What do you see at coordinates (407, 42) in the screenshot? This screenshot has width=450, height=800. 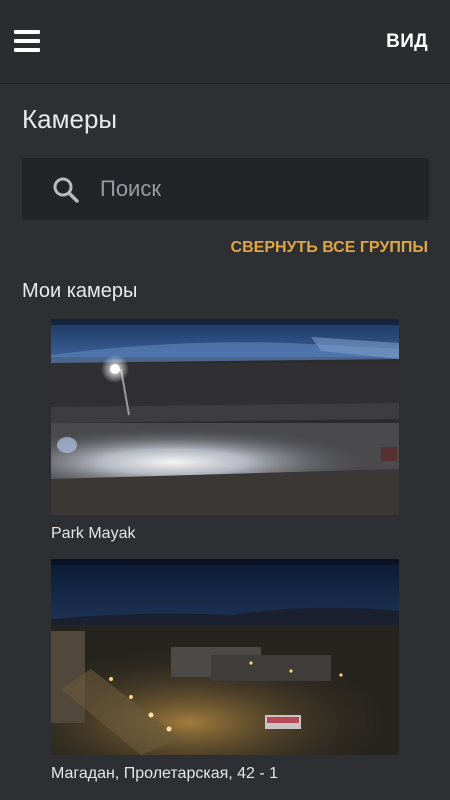 I see `view-button: ВИД` at bounding box center [407, 42].